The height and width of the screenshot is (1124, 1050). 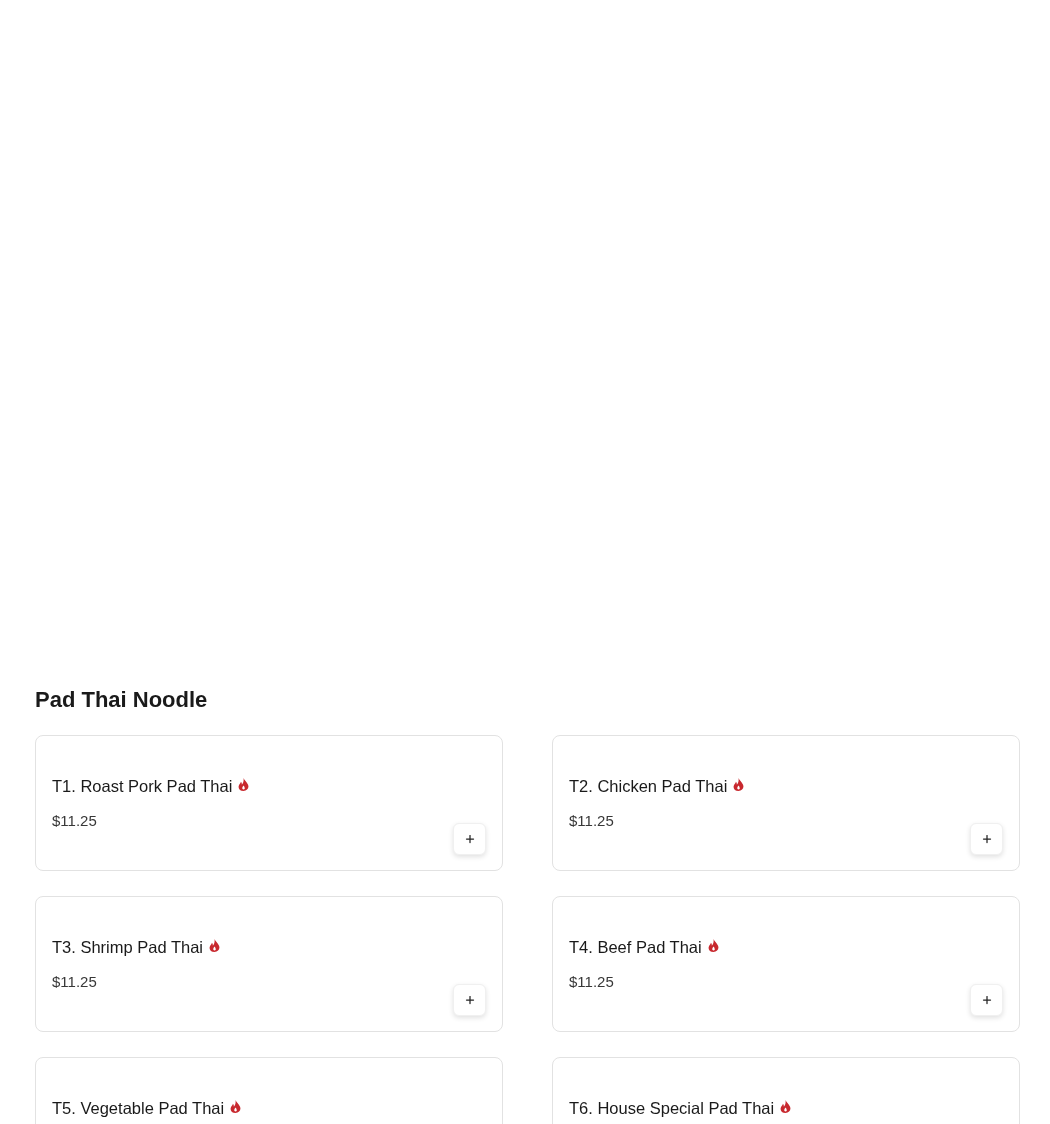 I want to click on menu-item-card: T1. Roast Pork Pad Thai $11.25, so click(x=269, y=803).